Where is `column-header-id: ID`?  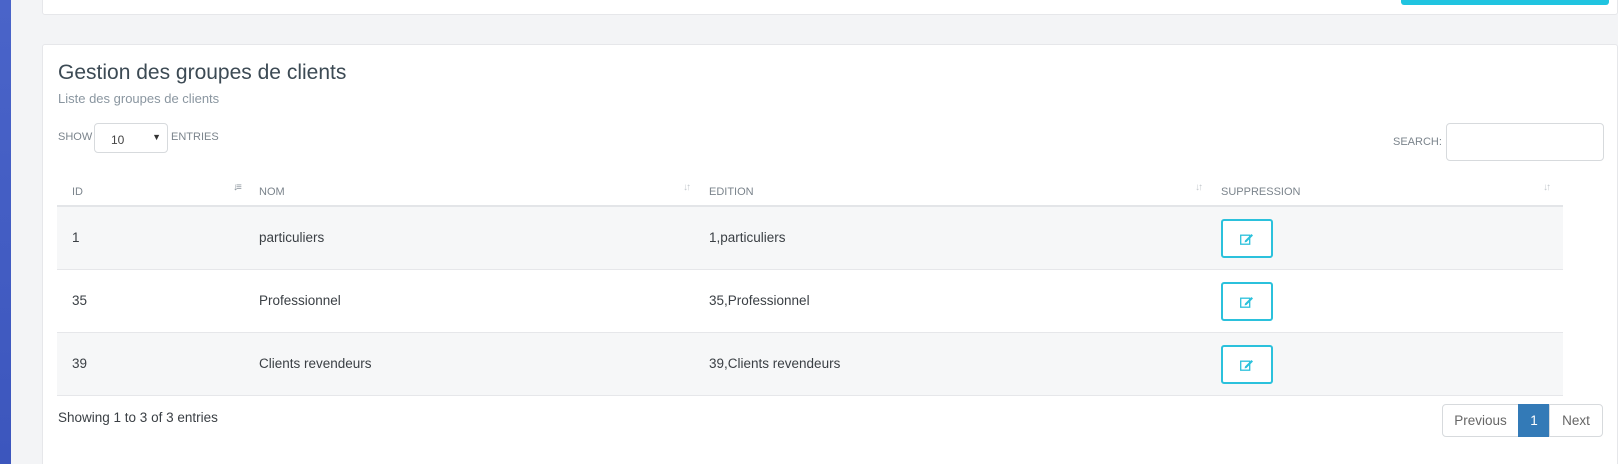
column-header-id: ID is located at coordinates (77, 192).